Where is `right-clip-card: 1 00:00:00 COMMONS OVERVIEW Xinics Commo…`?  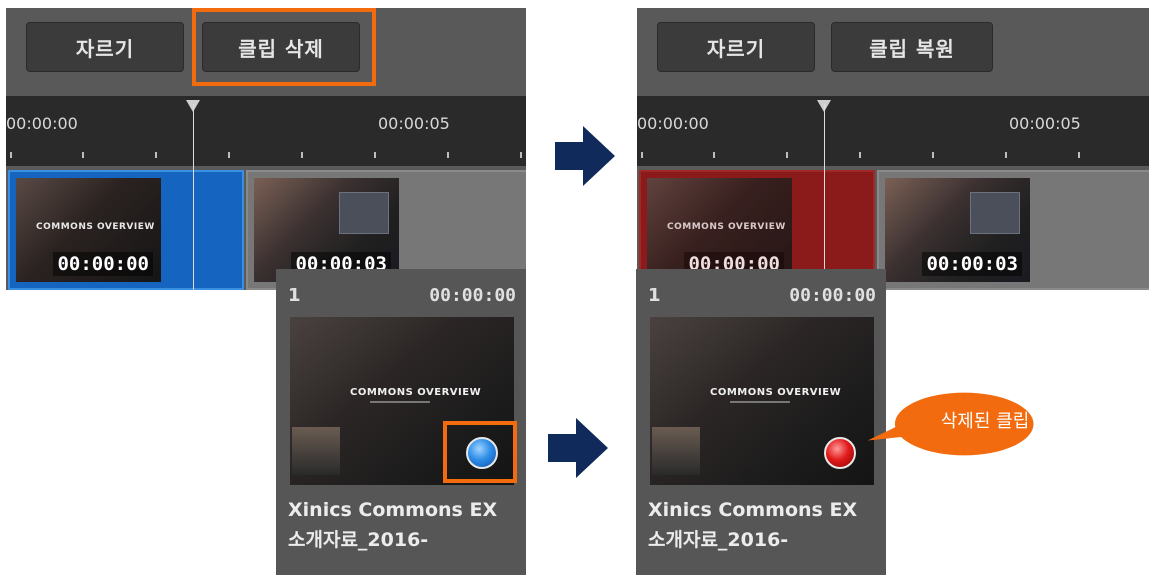 right-clip-card: 1 00:00:00 COMMONS OVERVIEW Xinics Commo… is located at coordinates (761, 422).